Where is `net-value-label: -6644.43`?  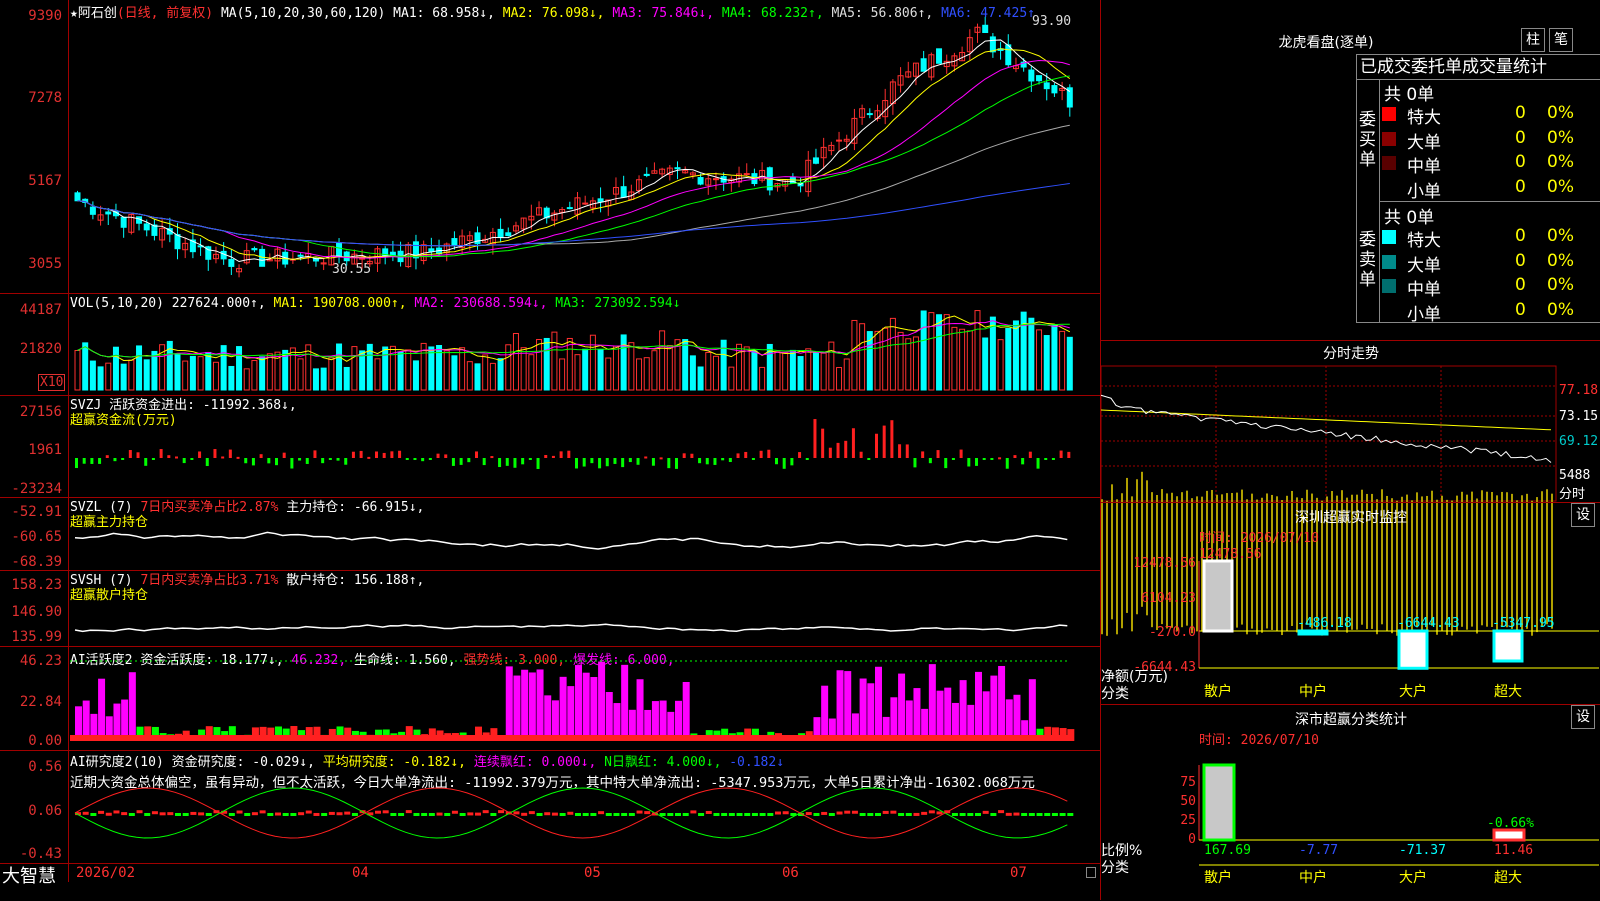 net-value-label: -6644.43 is located at coordinates (1428, 623).